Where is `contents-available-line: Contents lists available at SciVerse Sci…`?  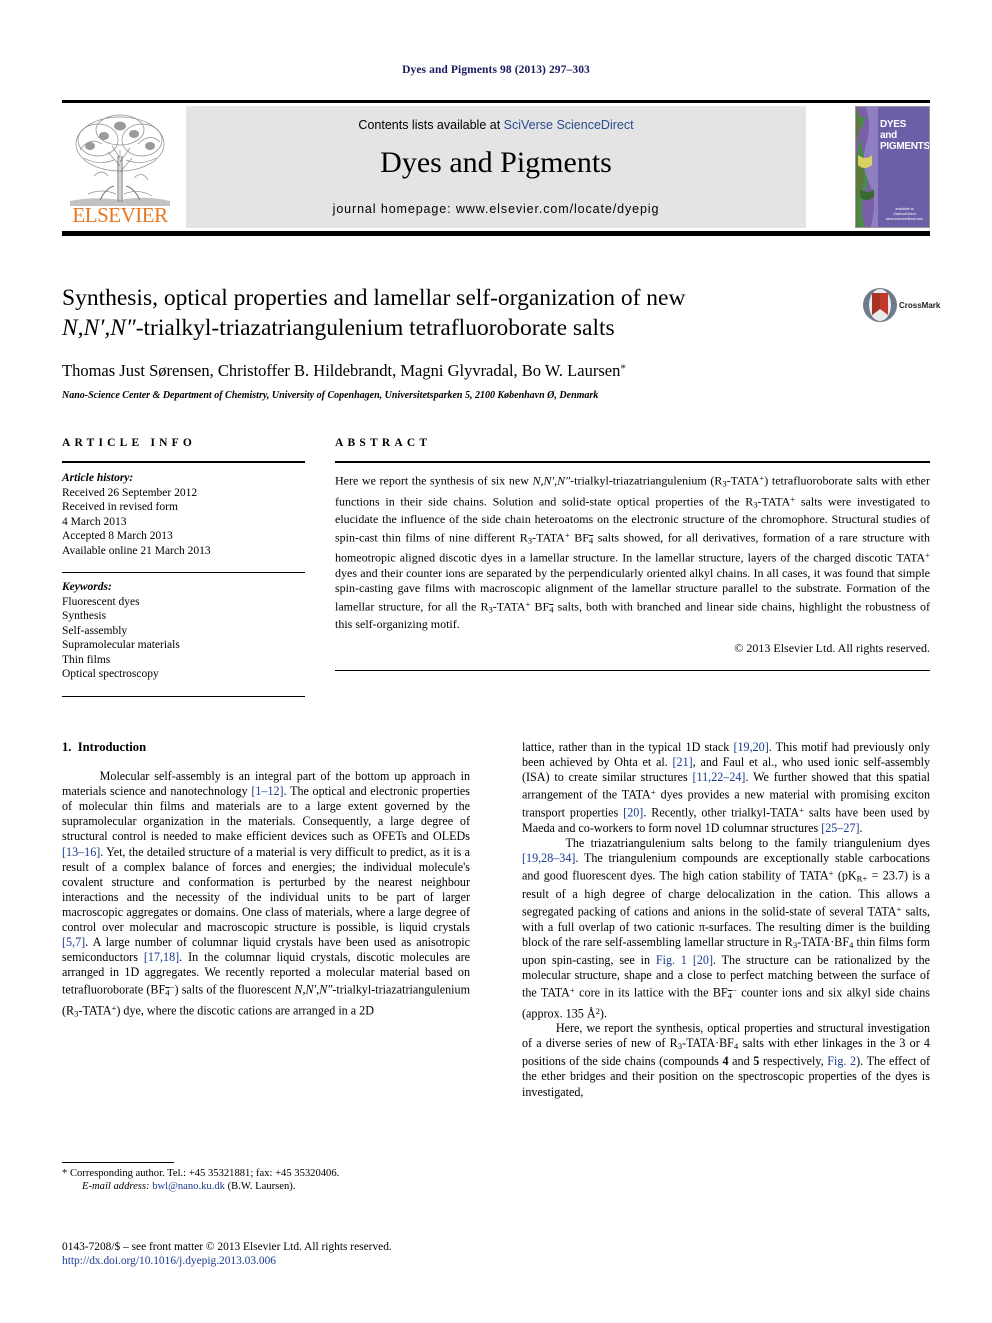
contents-available-line: Contents lists available at SciVerse Sci… is located at coordinates (496, 125).